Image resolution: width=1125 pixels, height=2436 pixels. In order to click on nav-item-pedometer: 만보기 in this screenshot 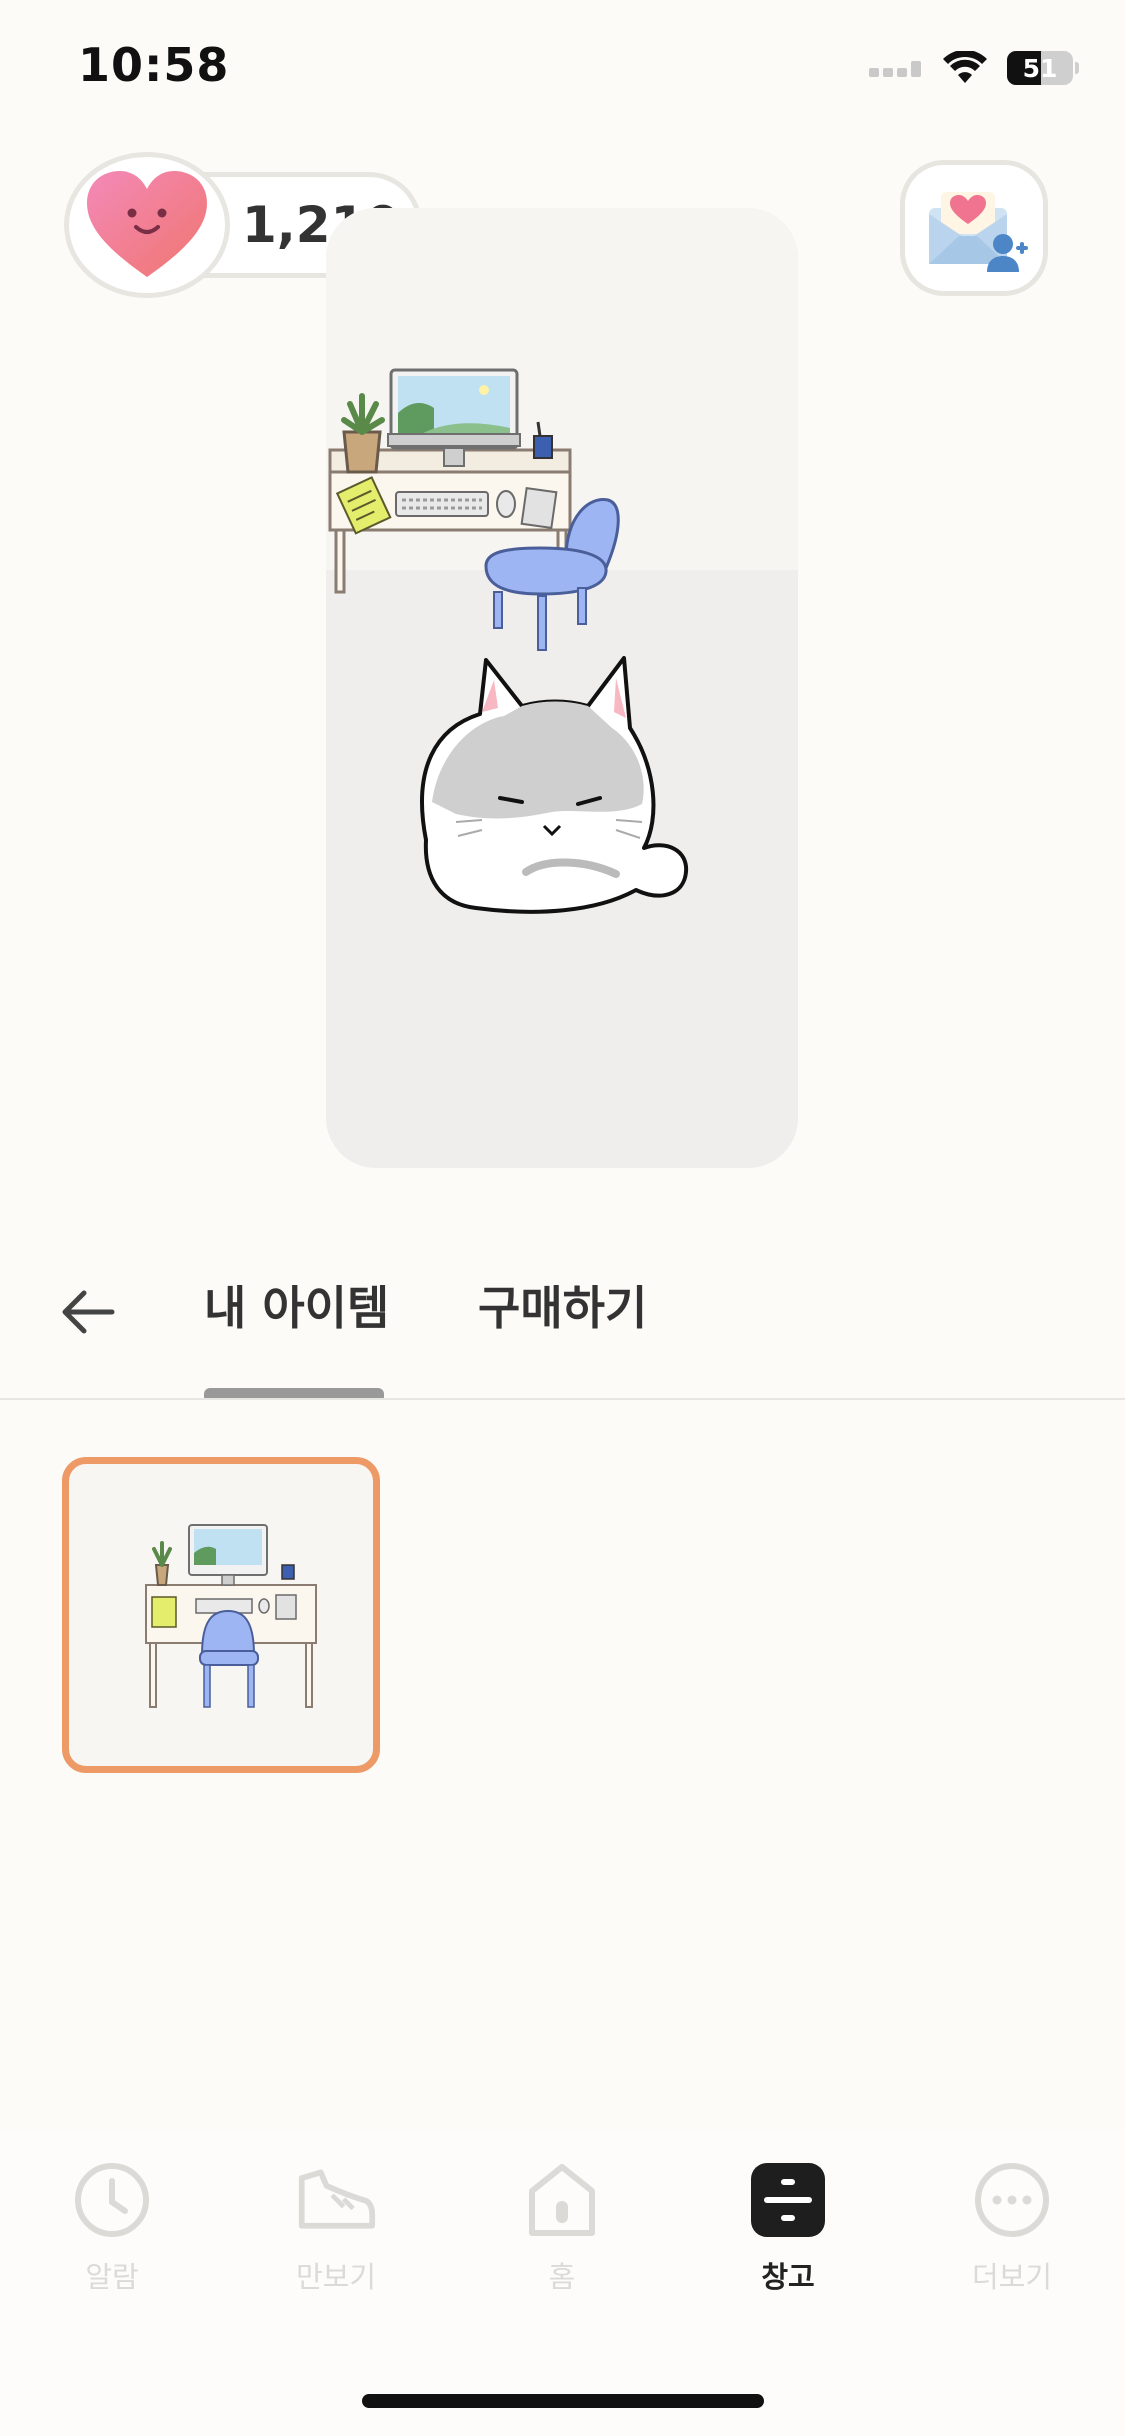, I will do `click(336, 2228)`.